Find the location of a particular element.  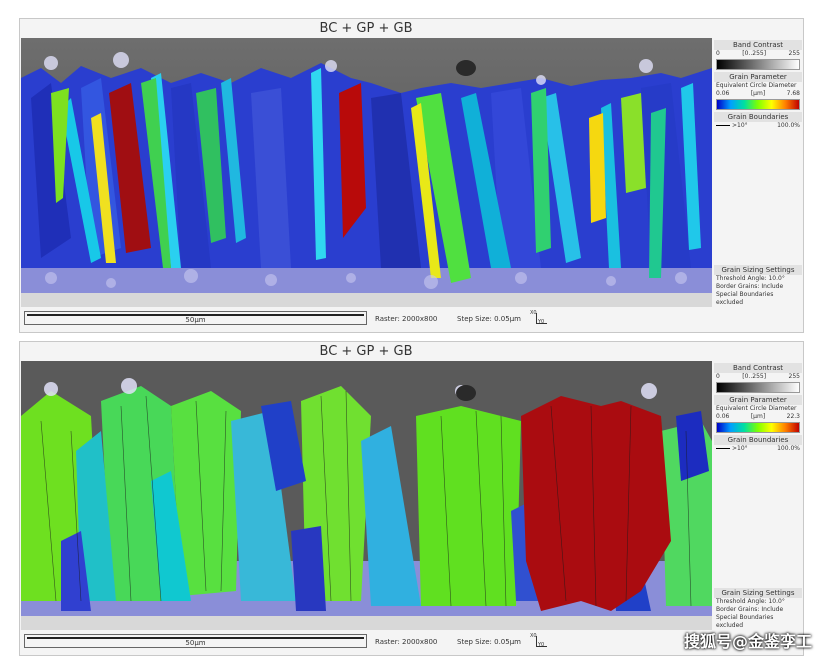

watermark-text: 搜狐号@金鉴孪工 is located at coordinates (747, 641).